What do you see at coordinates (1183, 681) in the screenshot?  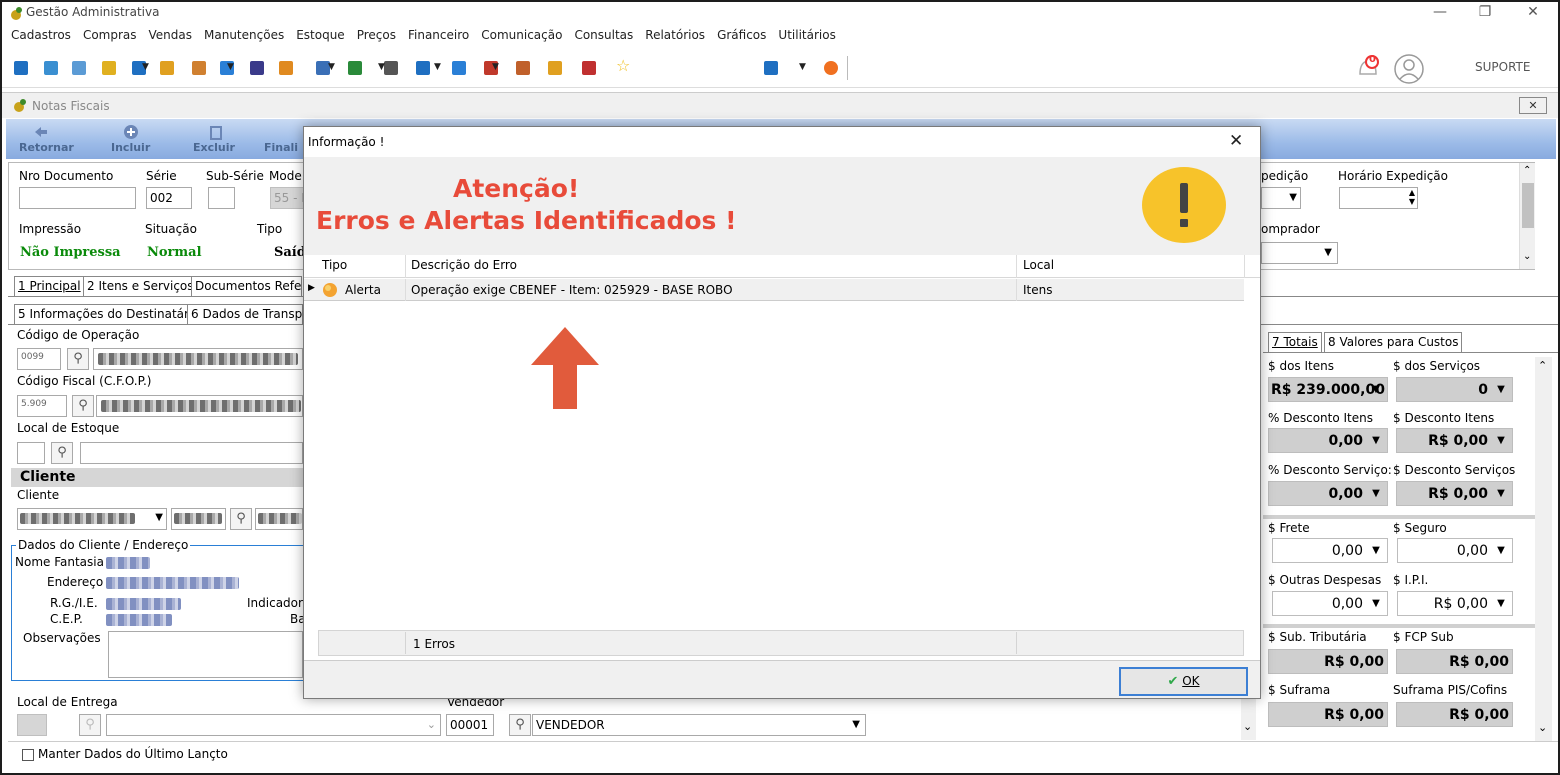 I see `ok-button: ✔ OK` at bounding box center [1183, 681].